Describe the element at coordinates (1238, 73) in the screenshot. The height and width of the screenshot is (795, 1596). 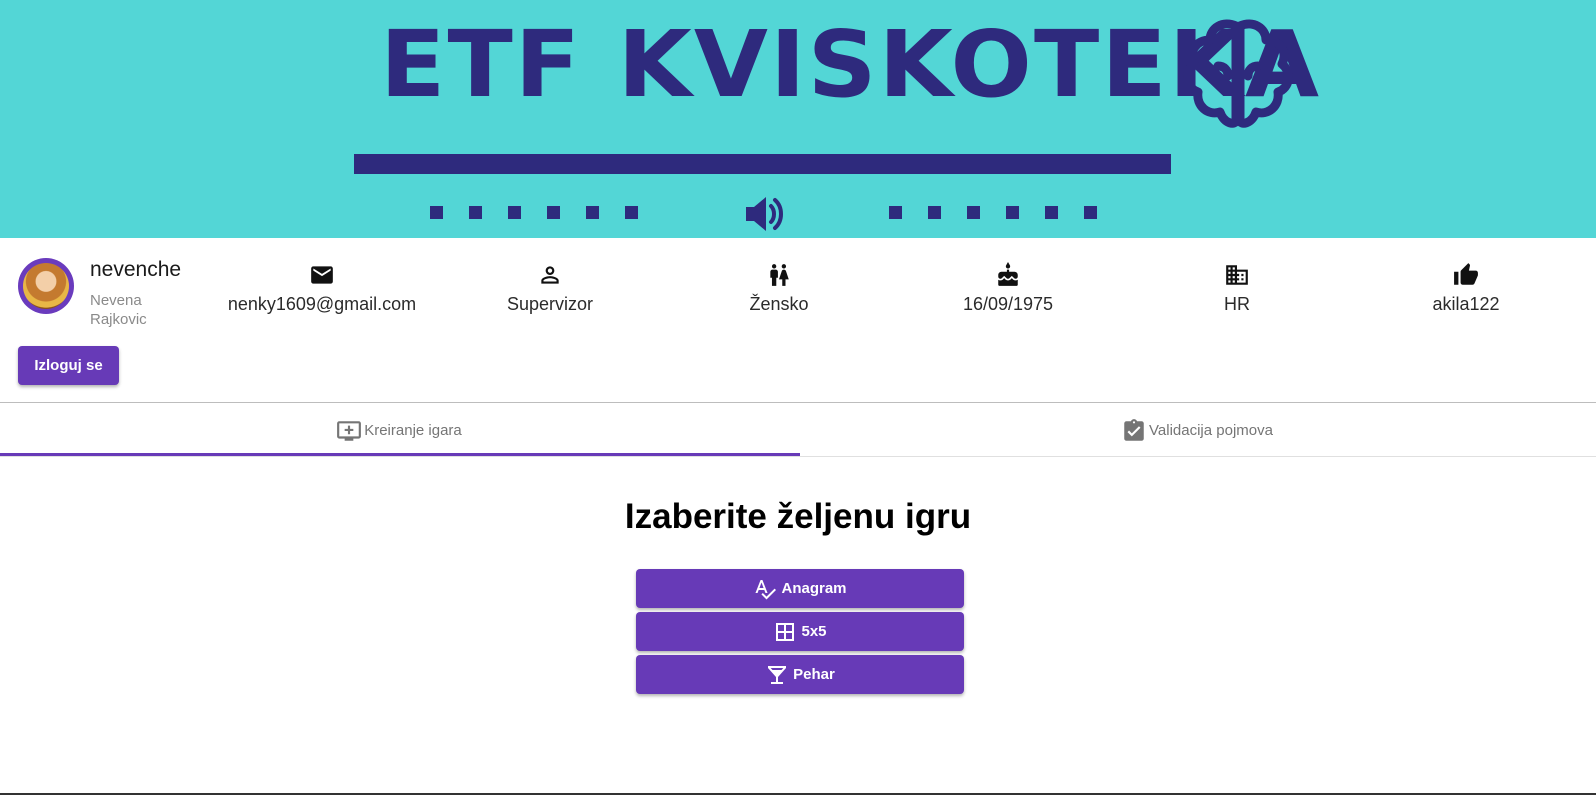
I see `brain-icon` at that location.